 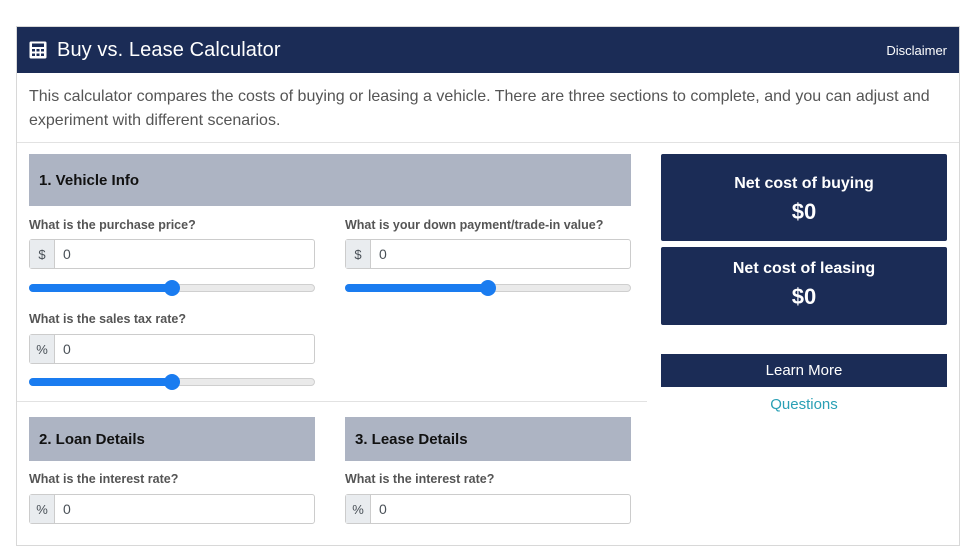 I want to click on sales-tax-field: %, so click(x=172, y=349).